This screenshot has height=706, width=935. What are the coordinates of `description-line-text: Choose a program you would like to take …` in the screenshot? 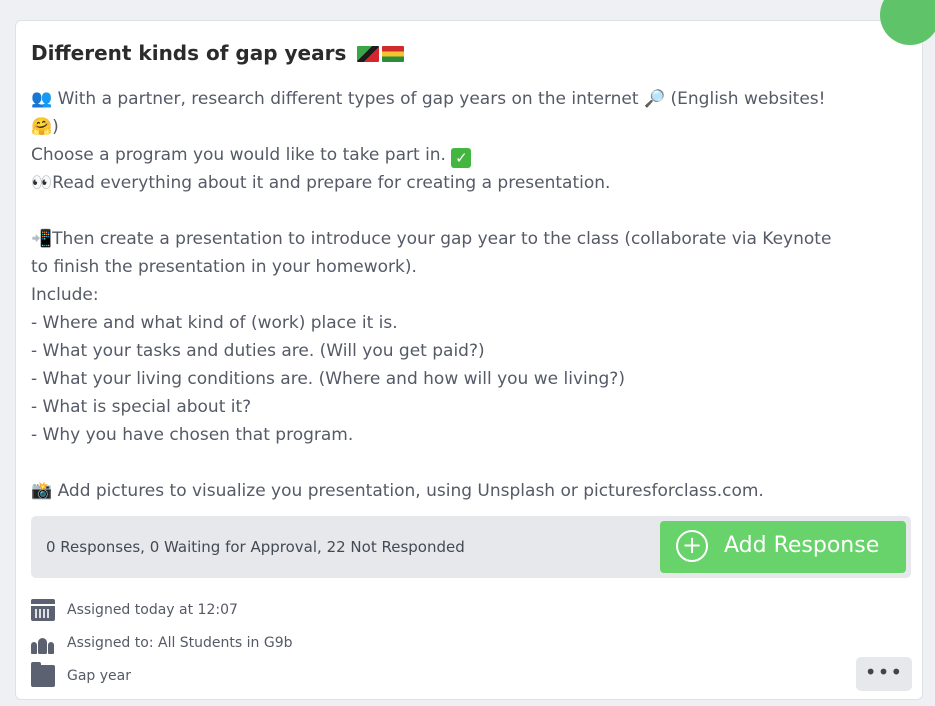 It's located at (238, 155).